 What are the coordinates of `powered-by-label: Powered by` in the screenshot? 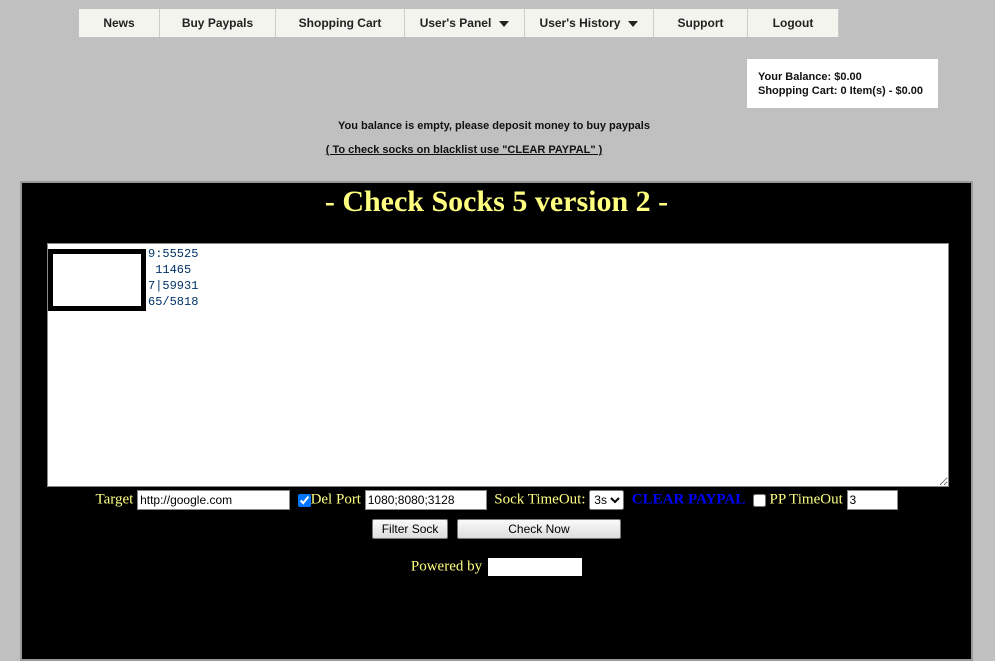 It's located at (446, 566).